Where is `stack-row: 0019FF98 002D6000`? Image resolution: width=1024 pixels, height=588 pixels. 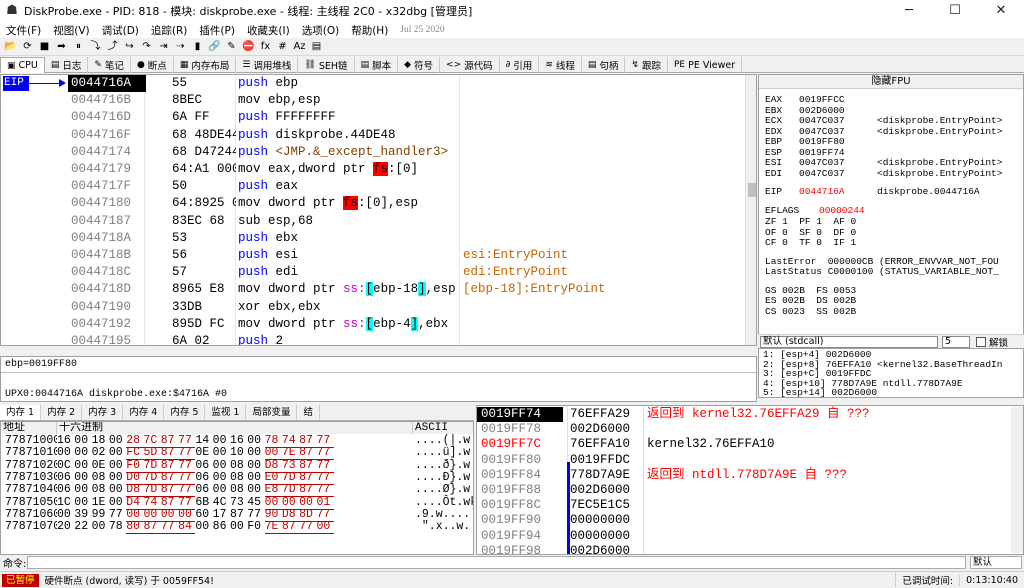
stack-row: 0019FF98 002D6000 is located at coordinates (750, 549).